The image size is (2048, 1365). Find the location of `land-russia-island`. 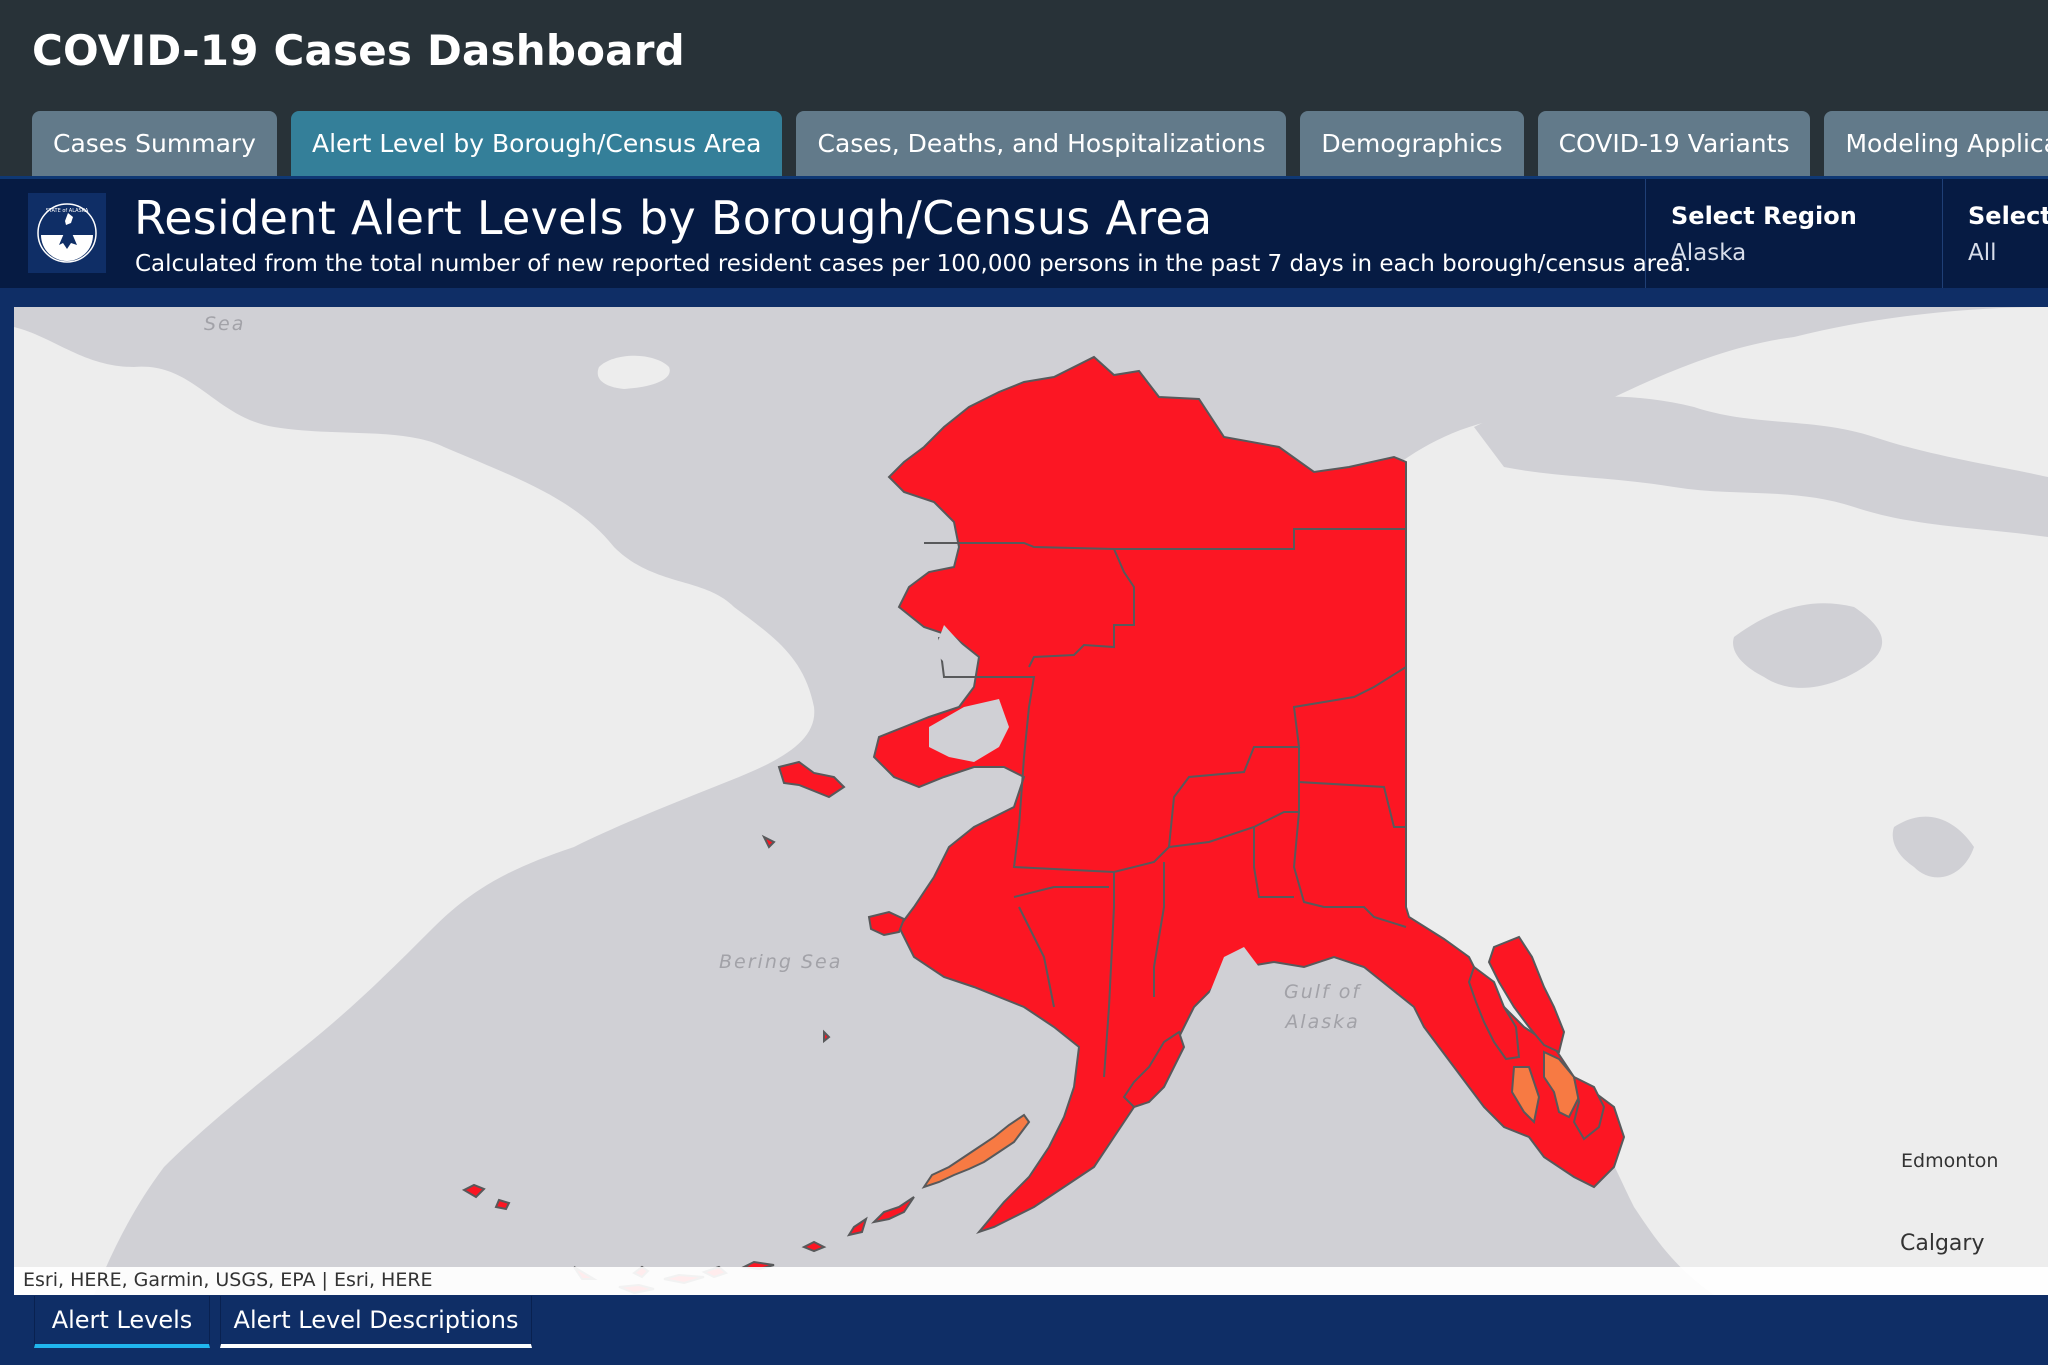

land-russia-island is located at coordinates (633, 372).